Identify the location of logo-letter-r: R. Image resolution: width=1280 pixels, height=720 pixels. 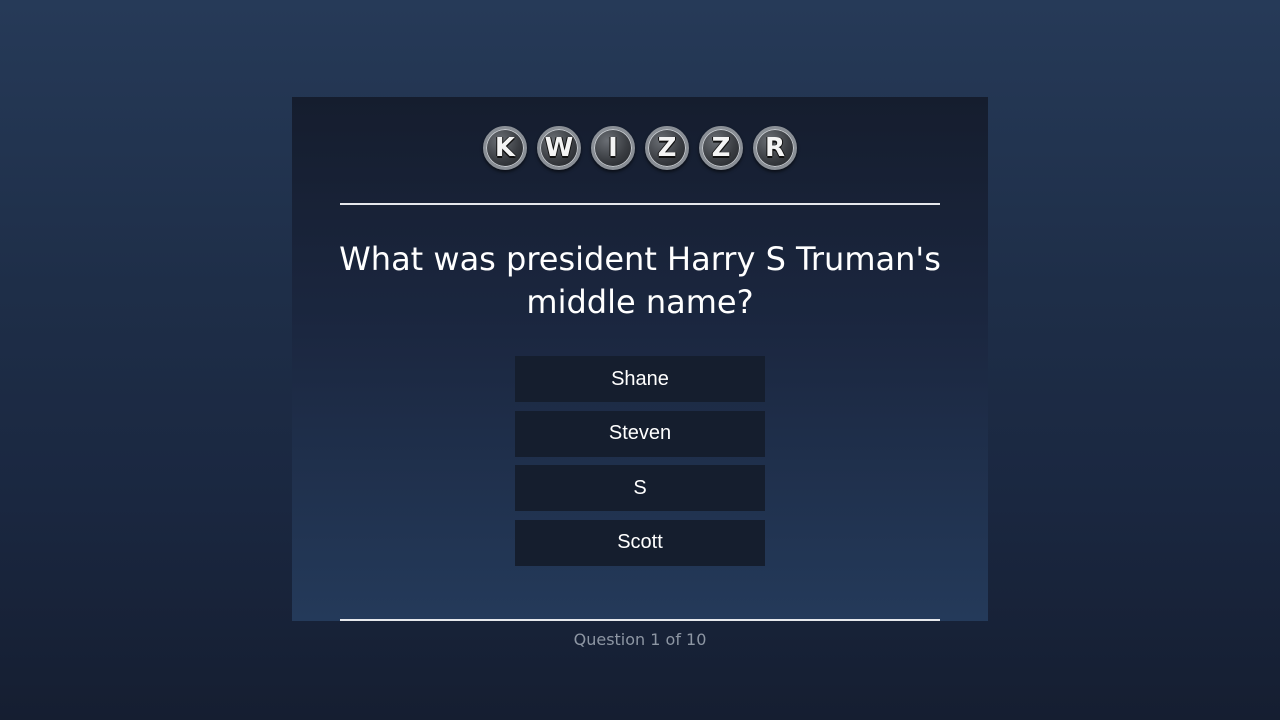
(775, 148).